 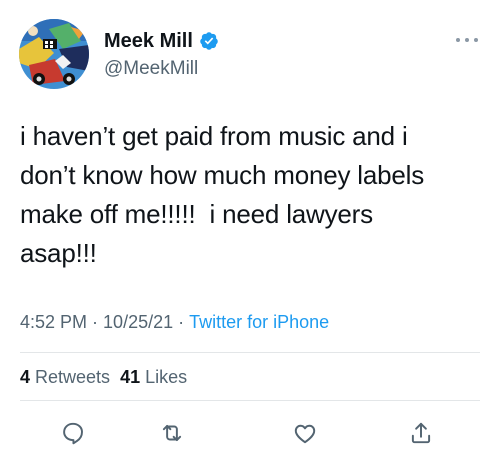 I want to click on verified-badge-icon, so click(x=209, y=41).